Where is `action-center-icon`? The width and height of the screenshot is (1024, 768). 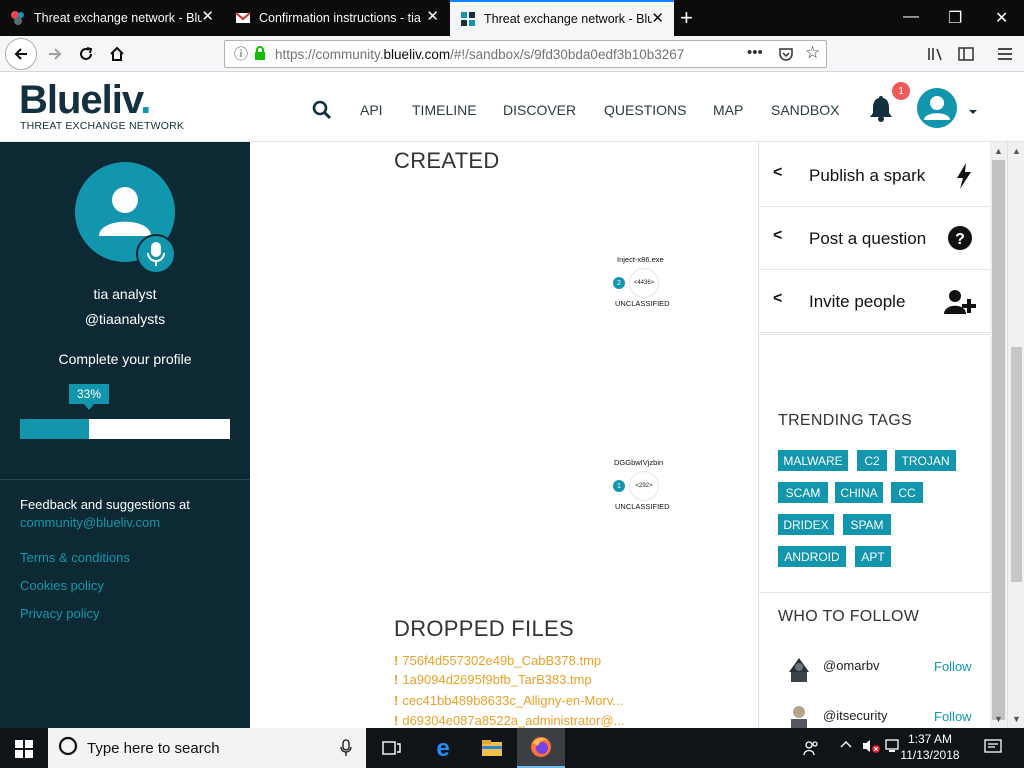 action-center-icon is located at coordinates (993, 748).